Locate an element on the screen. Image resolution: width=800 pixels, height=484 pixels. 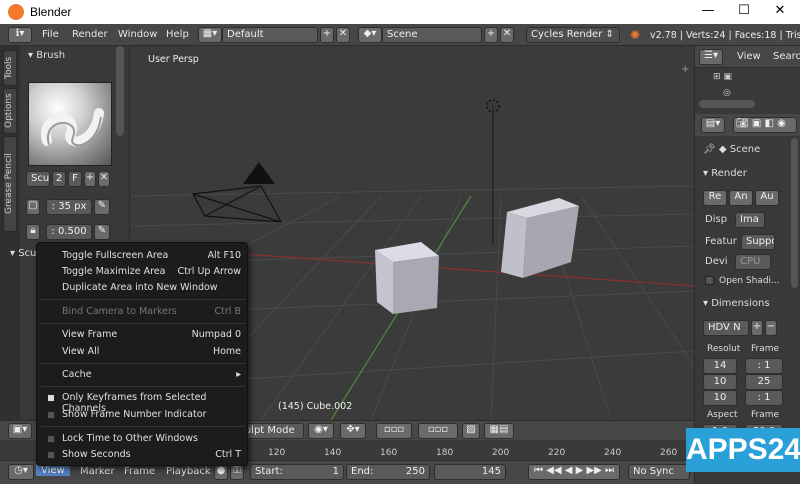
properties-scrollbar is located at coordinates (794, 213).